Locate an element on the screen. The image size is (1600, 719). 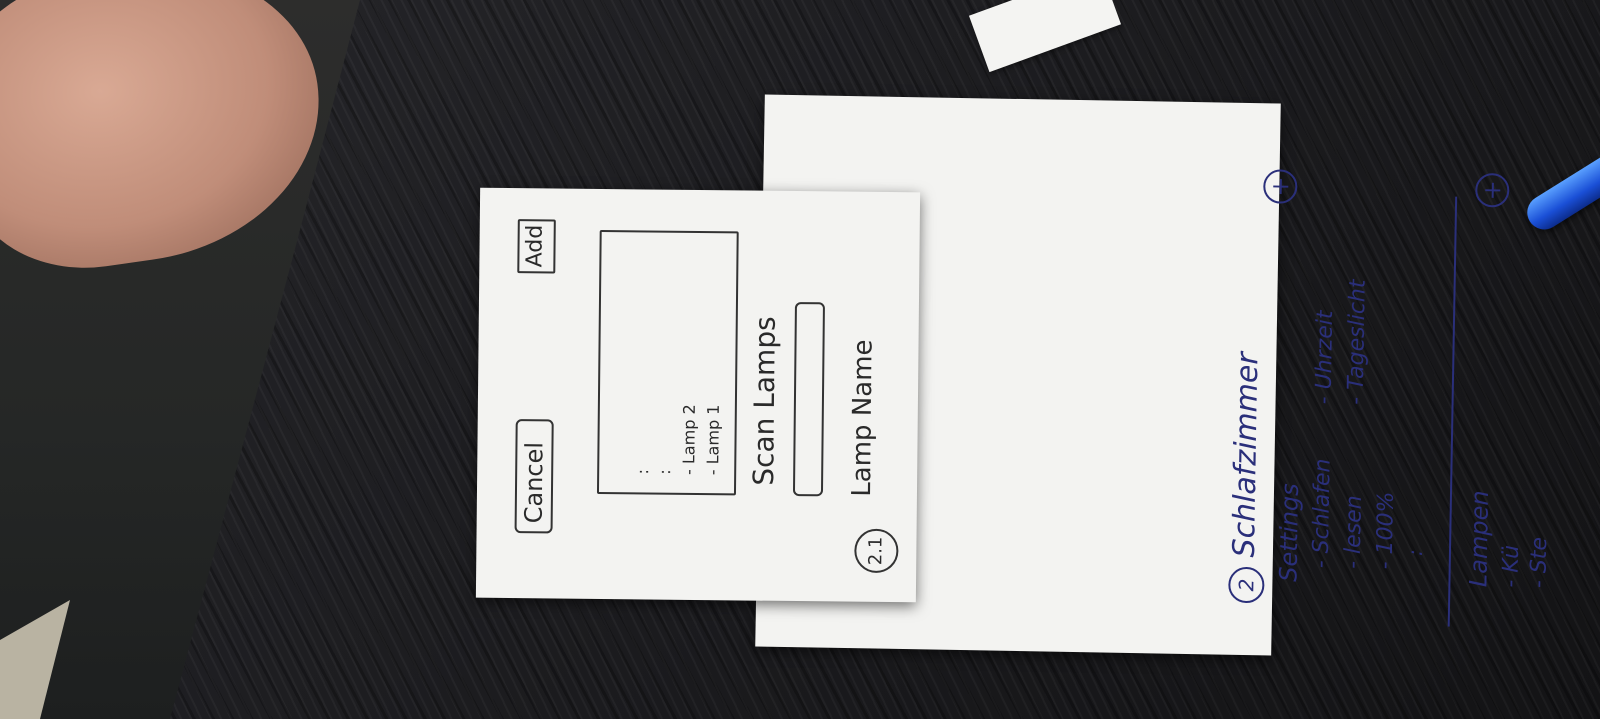
lamps-add-button: + is located at coordinates (1492, 190).